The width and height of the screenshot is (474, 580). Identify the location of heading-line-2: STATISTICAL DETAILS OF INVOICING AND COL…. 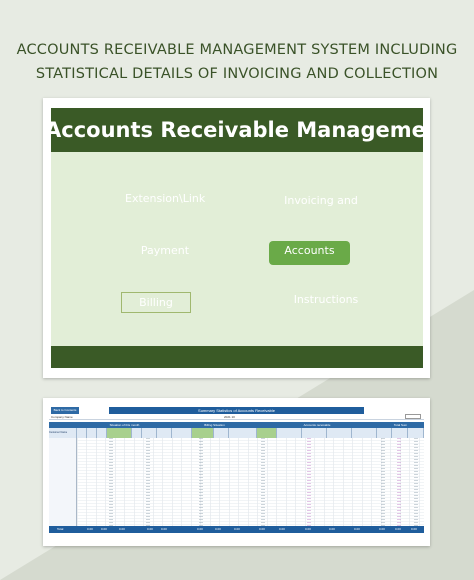
(237, 74).